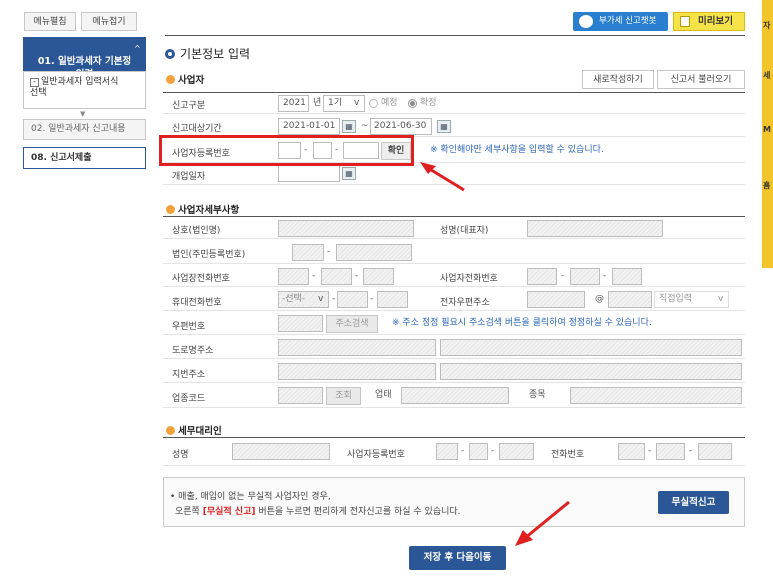  Describe the element at coordinates (766, 75) in the screenshot. I see `quick-item-2: 세` at that location.